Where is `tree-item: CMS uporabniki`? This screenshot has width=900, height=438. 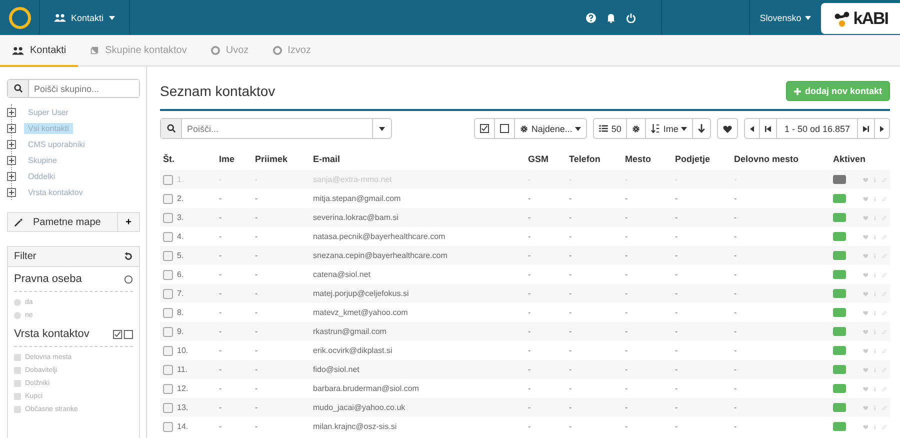 tree-item: CMS uporabniki is located at coordinates (56, 144).